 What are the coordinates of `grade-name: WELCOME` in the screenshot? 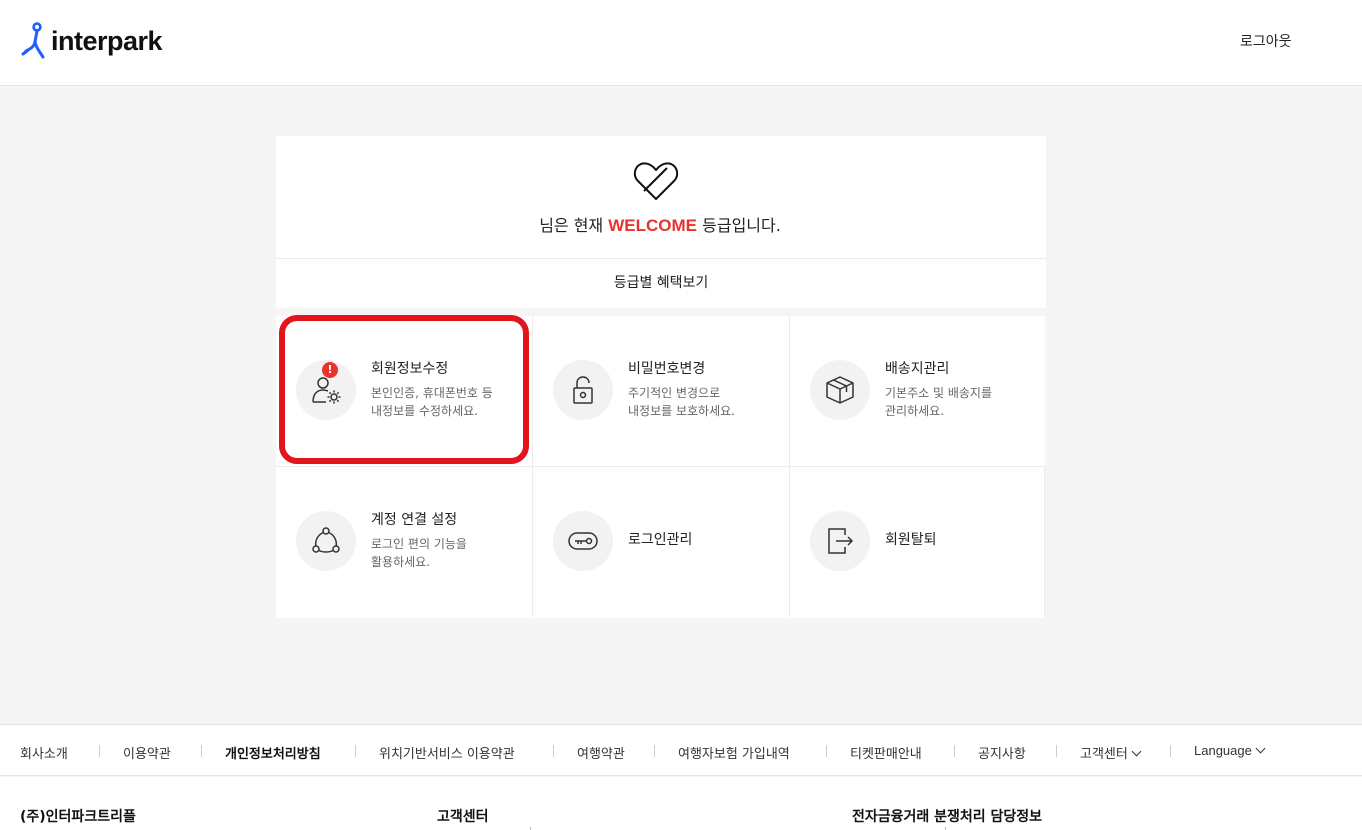 It's located at (653, 225).